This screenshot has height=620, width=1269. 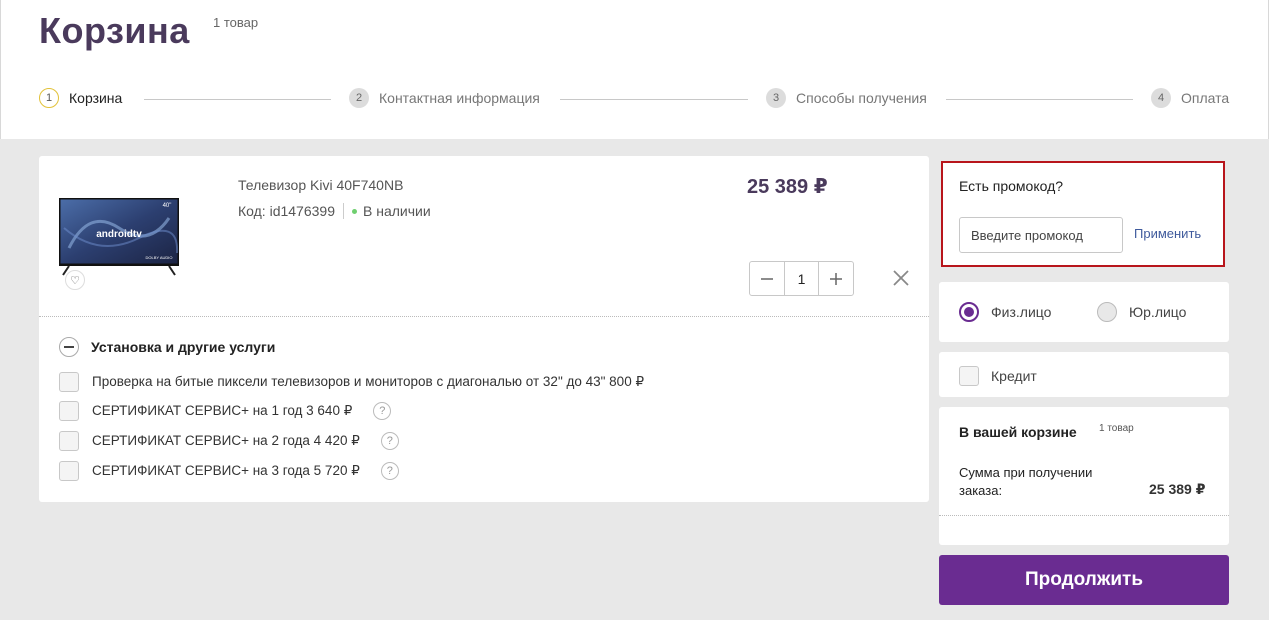 What do you see at coordinates (96, 98) in the screenshot?
I see `step-label: Корзина` at bounding box center [96, 98].